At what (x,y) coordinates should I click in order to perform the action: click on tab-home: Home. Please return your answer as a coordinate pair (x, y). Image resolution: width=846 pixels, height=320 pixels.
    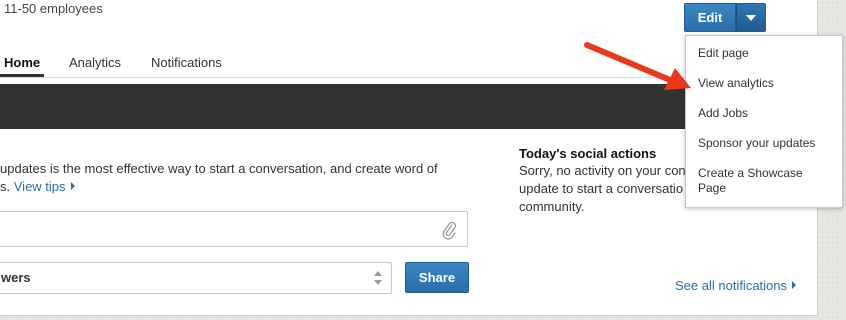
    Looking at the image, I should click on (22, 62).